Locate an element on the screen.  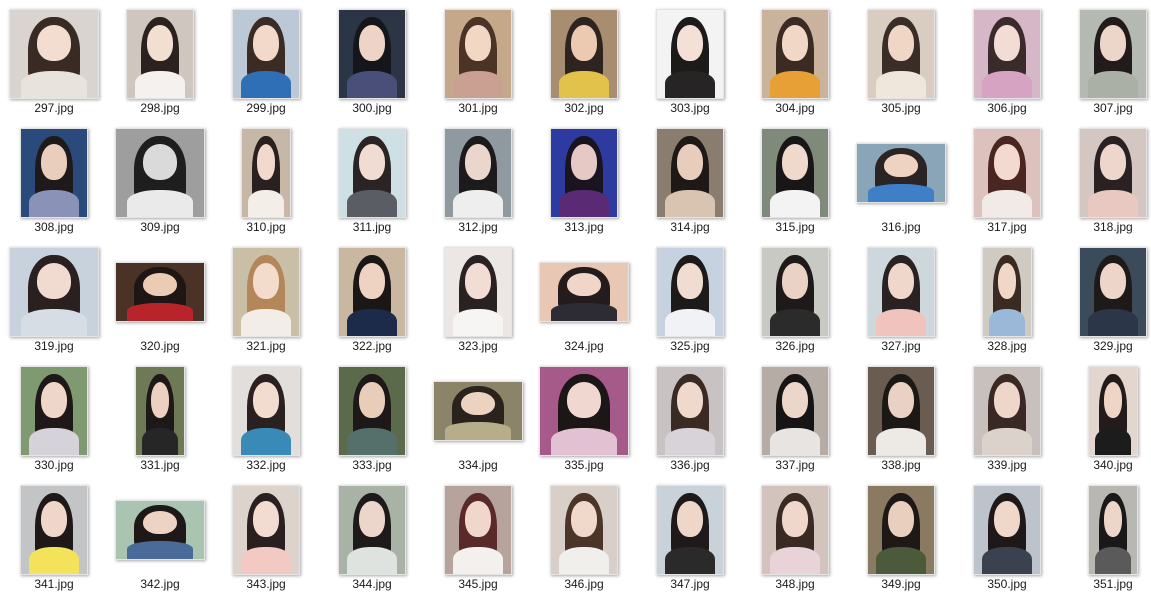
file-item: 350.jpg is located at coordinates (1007, 539).